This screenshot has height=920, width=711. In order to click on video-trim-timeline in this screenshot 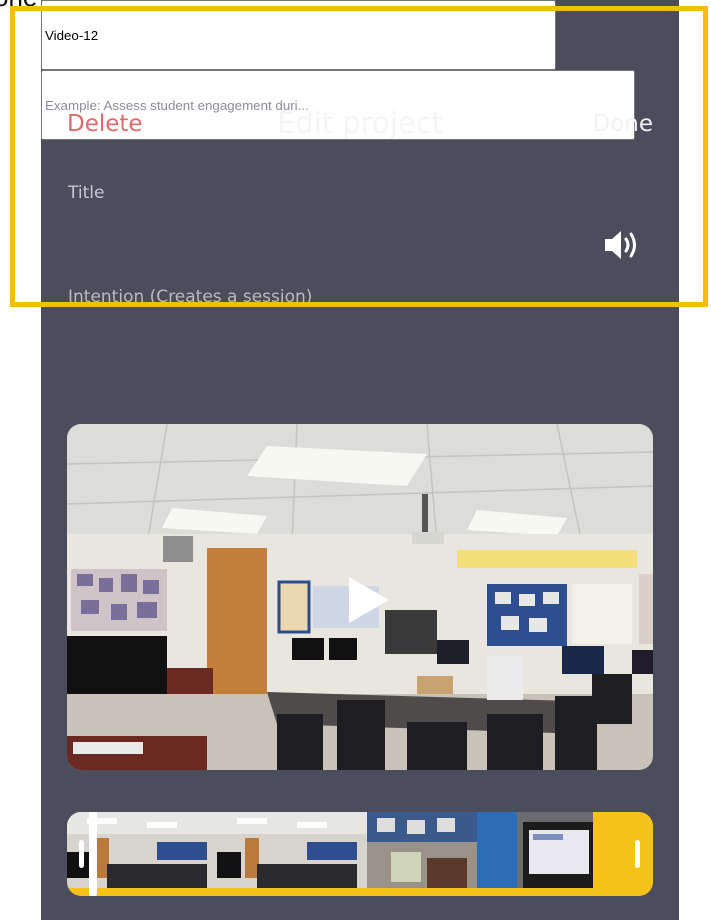, I will do `click(360, 854)`.